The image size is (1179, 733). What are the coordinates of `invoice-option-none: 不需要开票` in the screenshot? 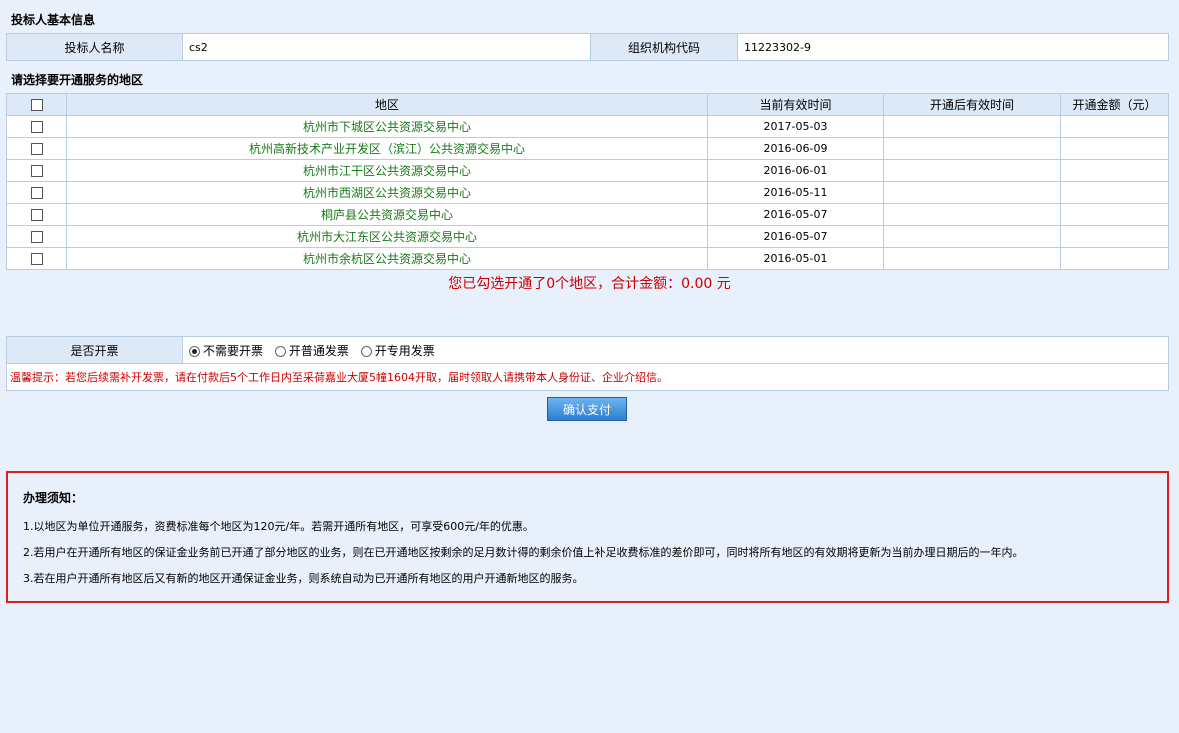 It's located at (226, 351).